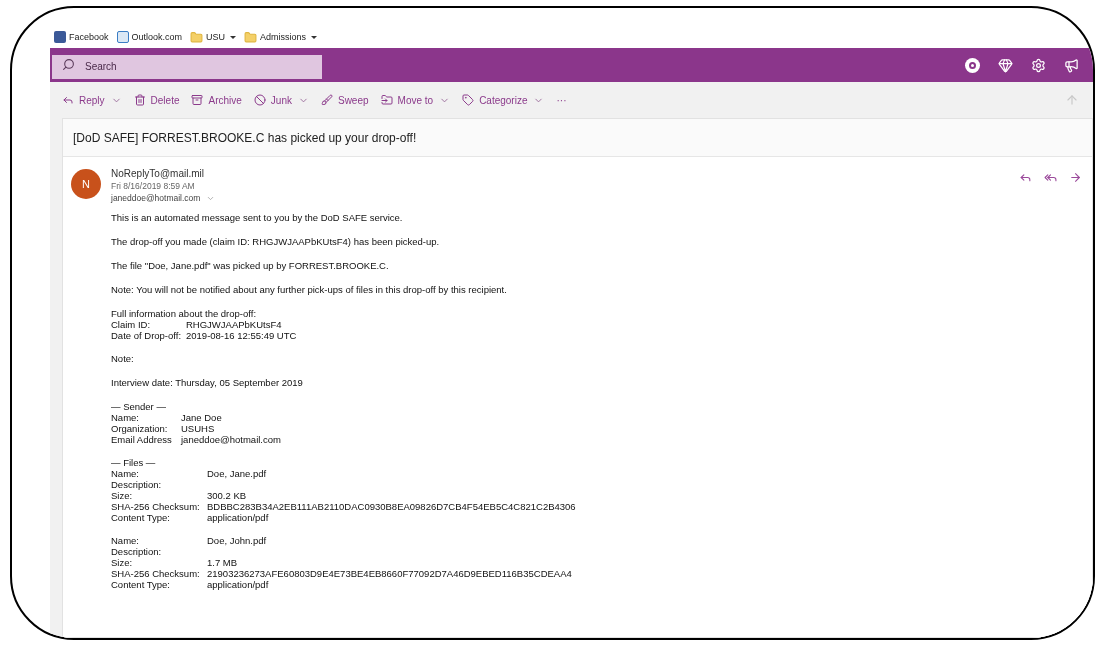  I want to click on field-label: Claim ID:, so click(131, 324).